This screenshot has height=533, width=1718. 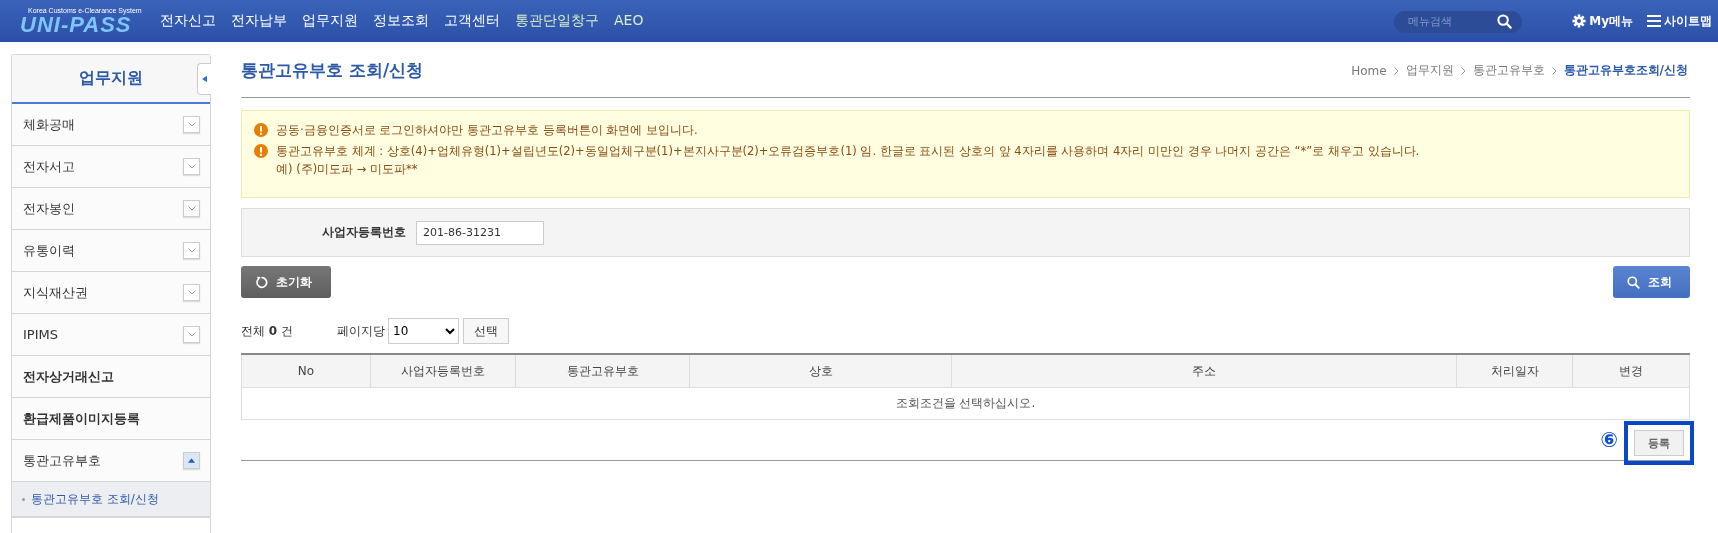 I want to click on search-button: 조회, so click(x=1651, y=282).